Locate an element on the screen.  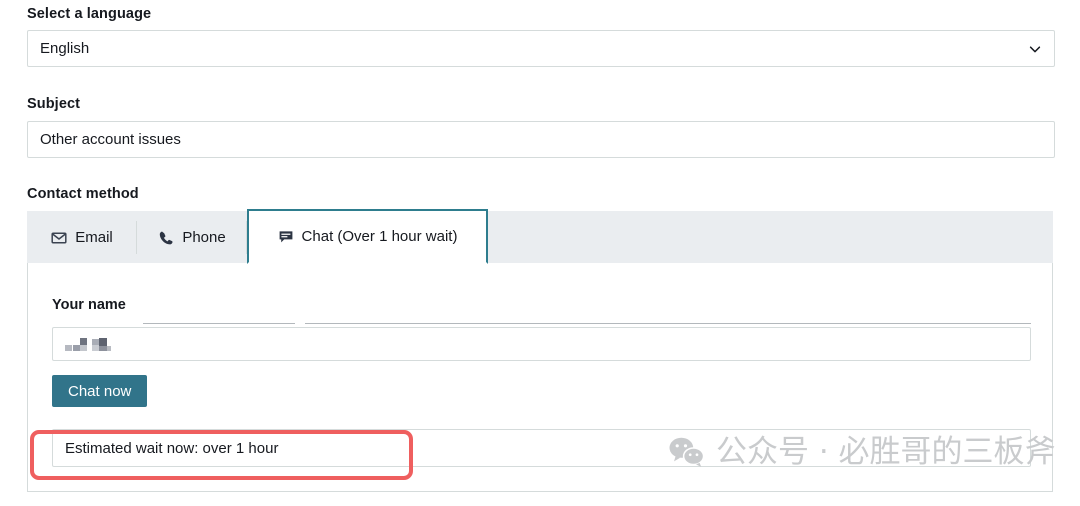
phone-icon is located at coordinates (166, 237).